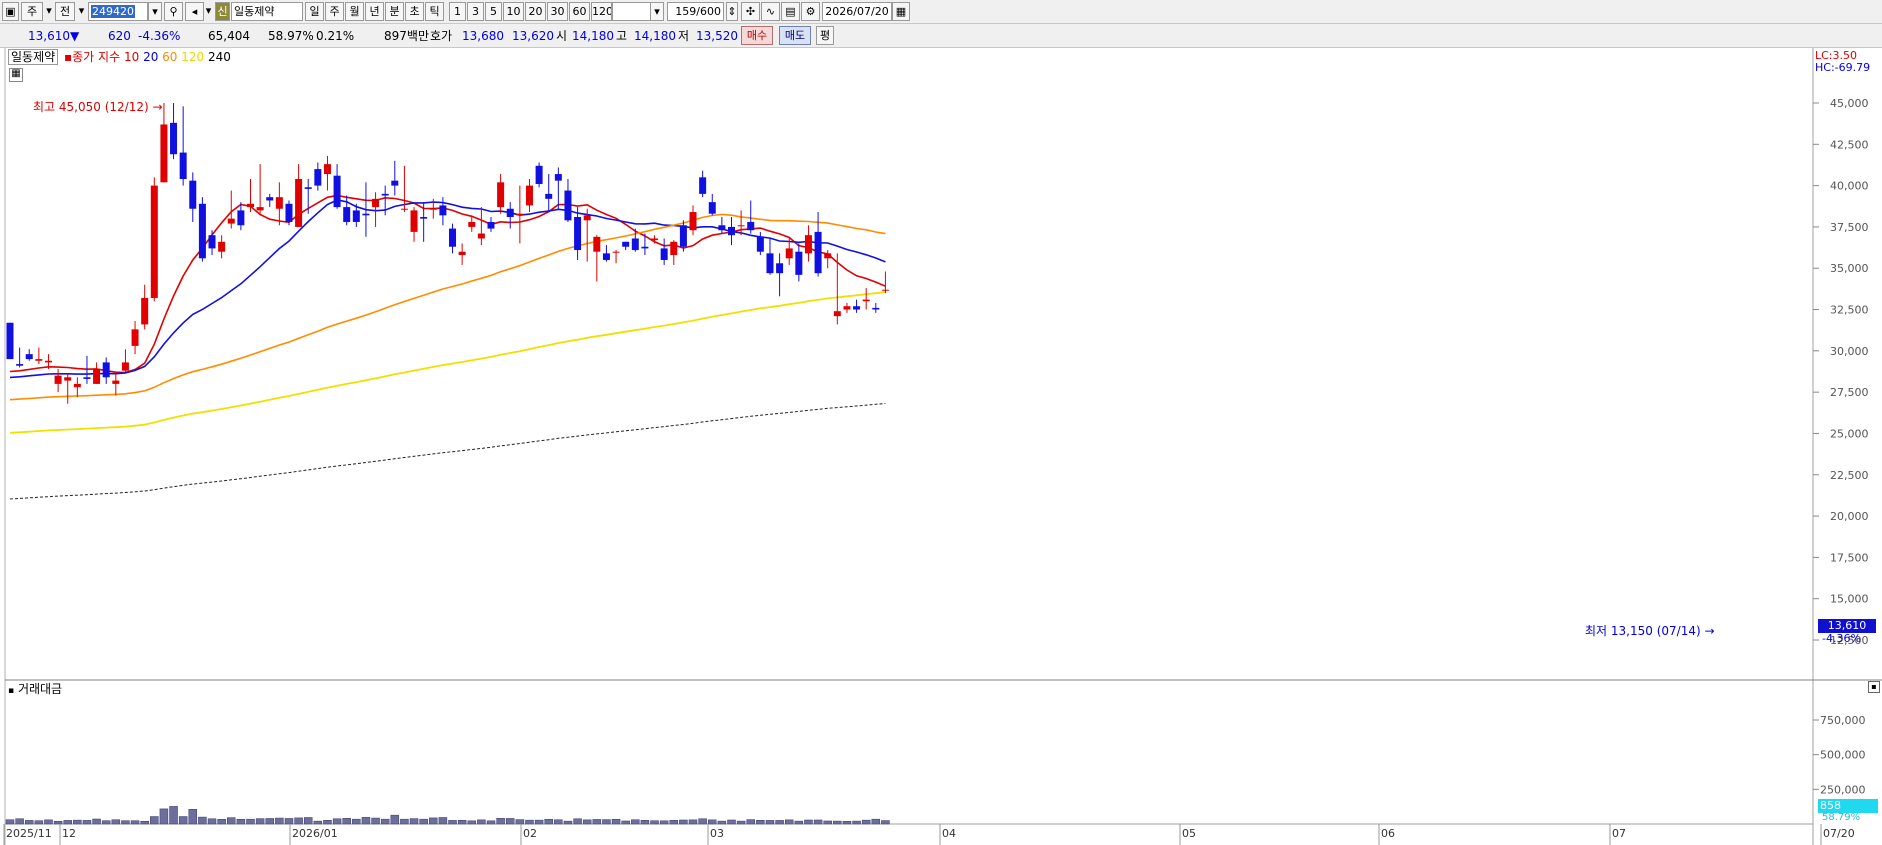  Describe the element at coordinates (394, 11) in the screenshot. I see `tab-minute: 분` at that location.